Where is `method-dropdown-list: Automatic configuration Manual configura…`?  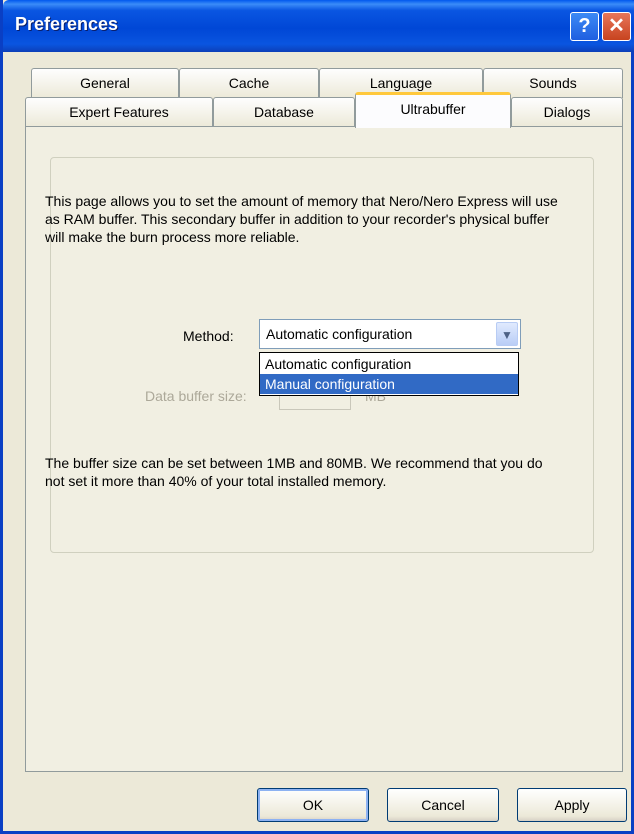
method-dropdown-list: Automatic configuration Manual configura… is located at coordinates (389, 374).